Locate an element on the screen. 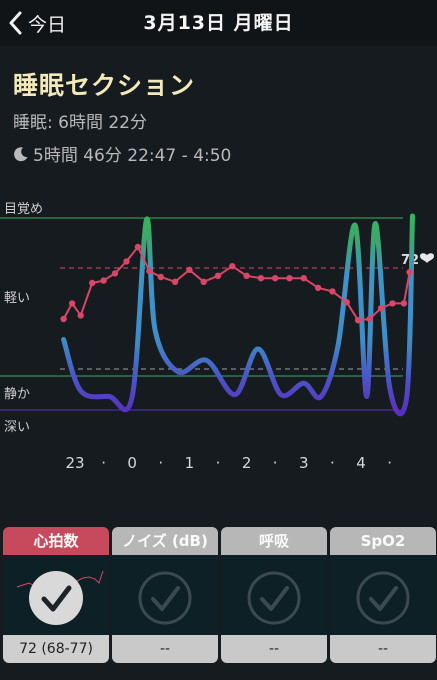 This screenshot has width=437, height=680. tab-label: SpO2 is located at coordinates (383, 541).